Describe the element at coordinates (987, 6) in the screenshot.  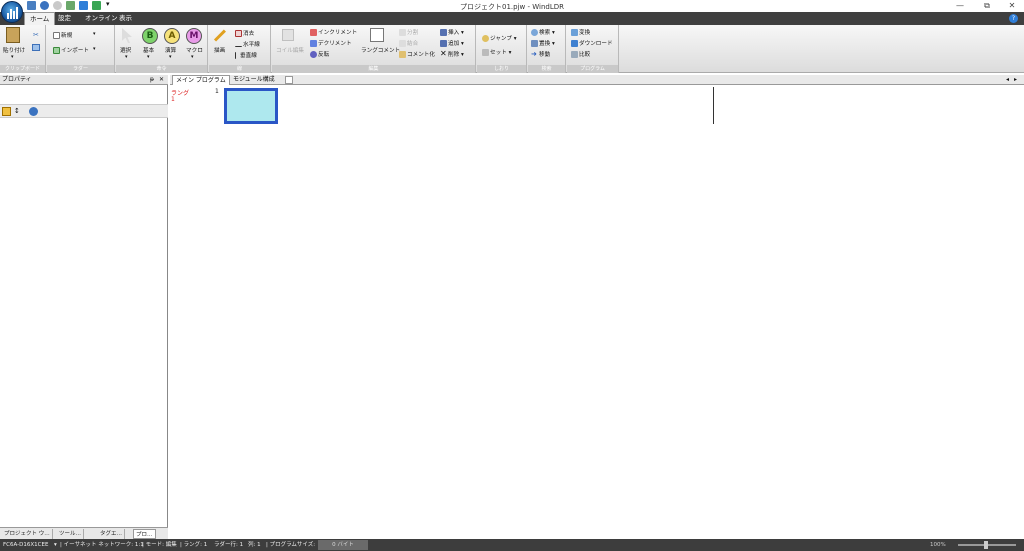
I see `restore-button: ⧉` at that location.